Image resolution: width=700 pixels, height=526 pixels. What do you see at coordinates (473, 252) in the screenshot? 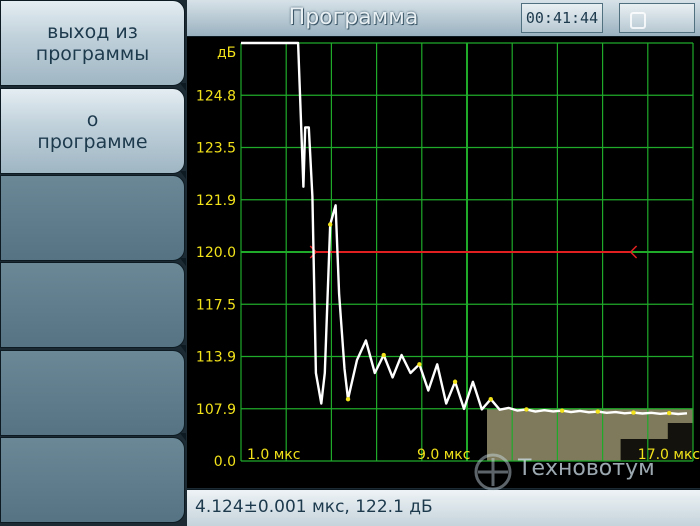
I see `threshold-line` at bounding box center [473, 252].